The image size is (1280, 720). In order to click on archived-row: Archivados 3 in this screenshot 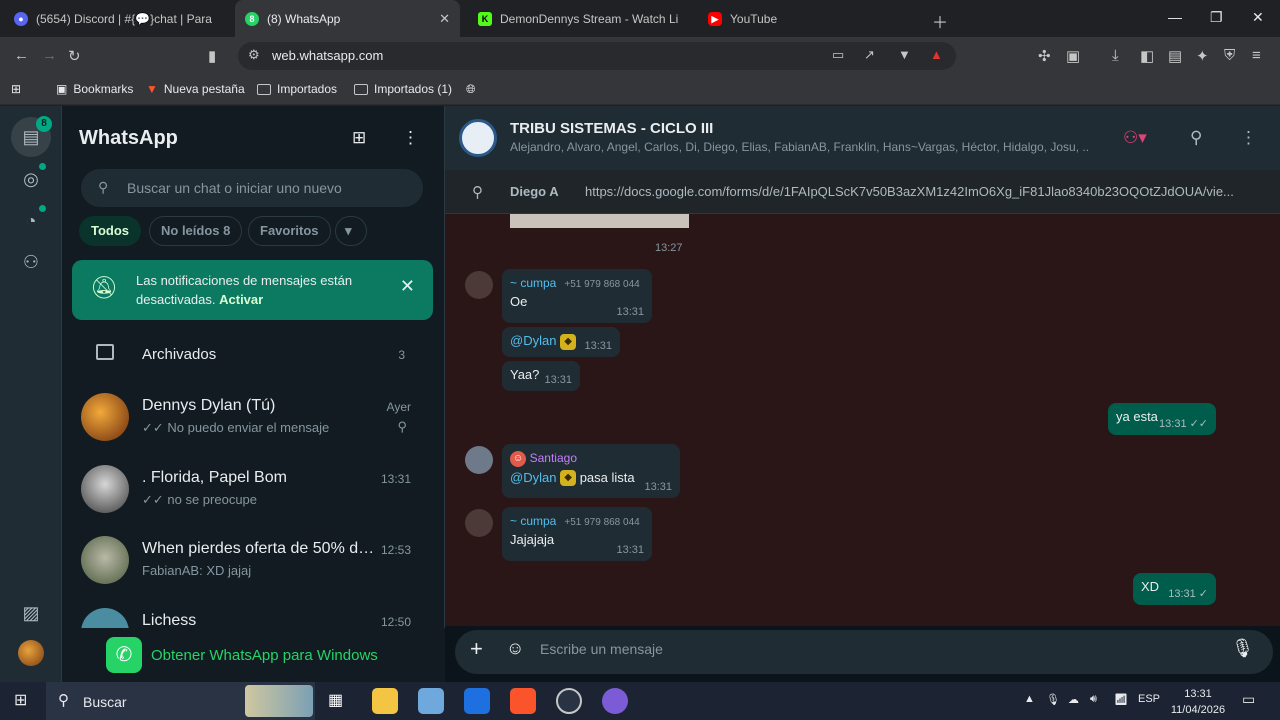, I will do `click(253, 354)`.